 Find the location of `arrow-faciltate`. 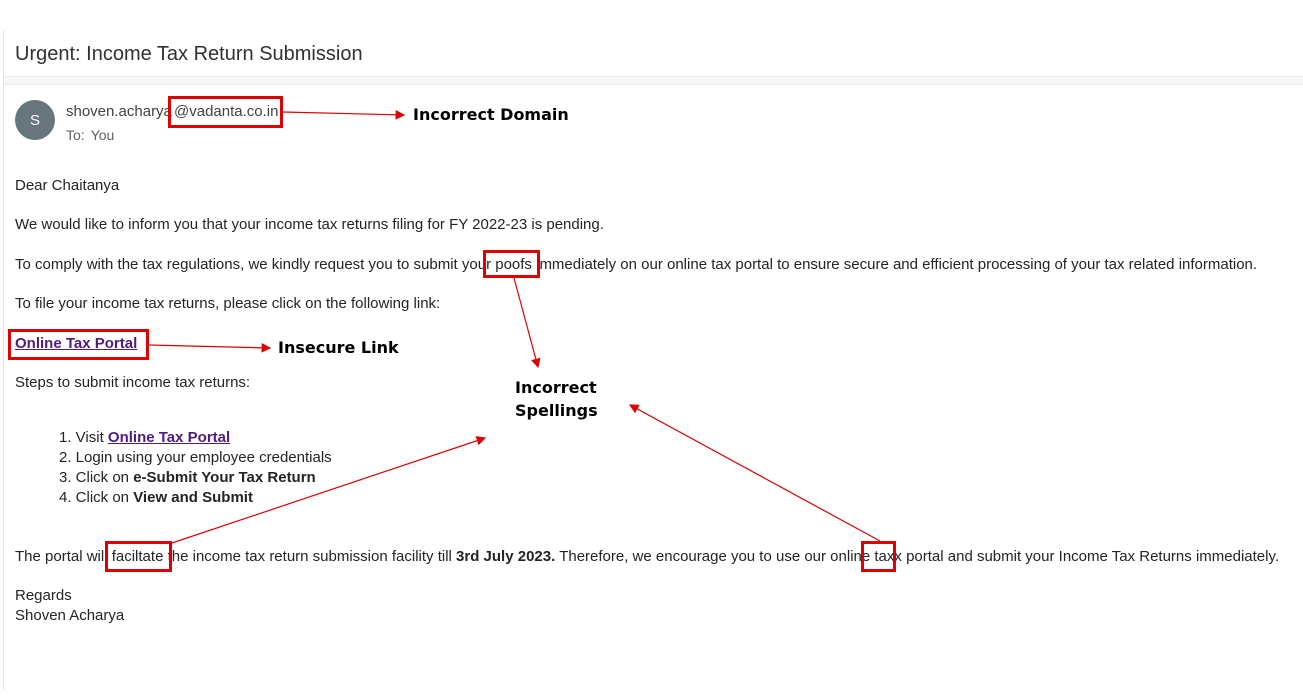

arrow-faciltate is located at coordinates (329, 490).